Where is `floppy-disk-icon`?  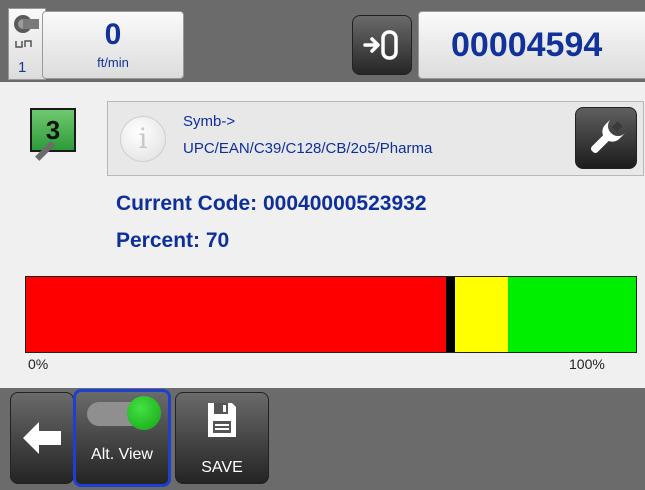
floppy-disk-icon is located at coordinates (222, 420).